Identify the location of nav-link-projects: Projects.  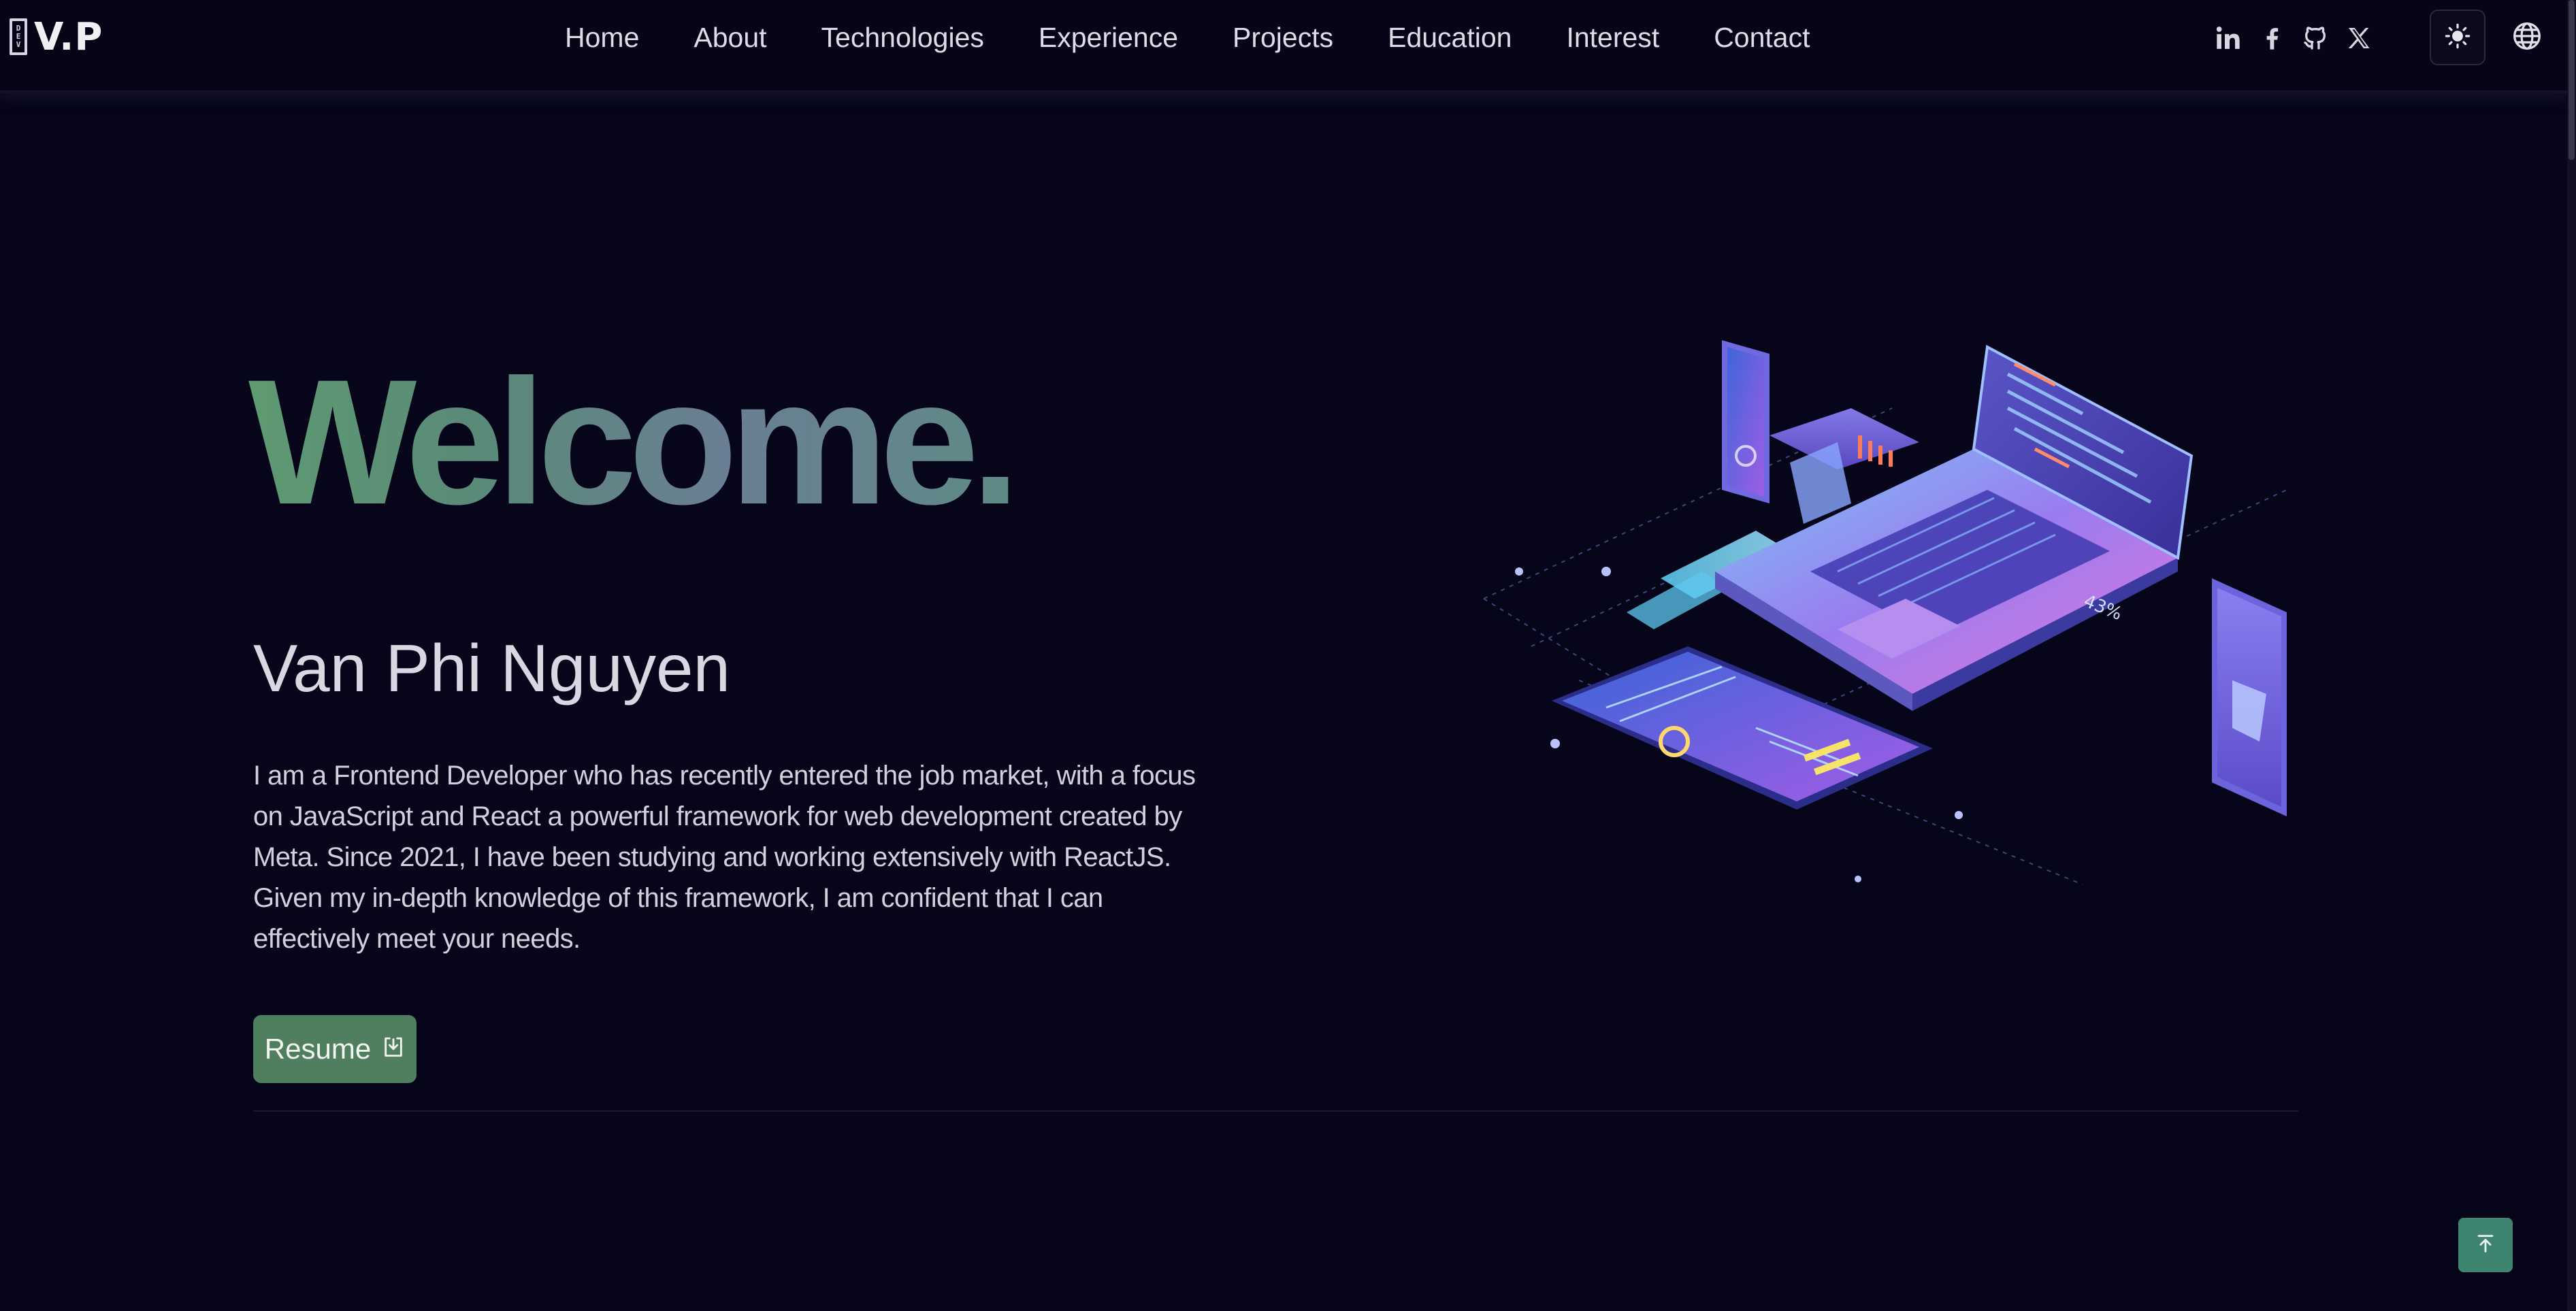
(1282, 37).